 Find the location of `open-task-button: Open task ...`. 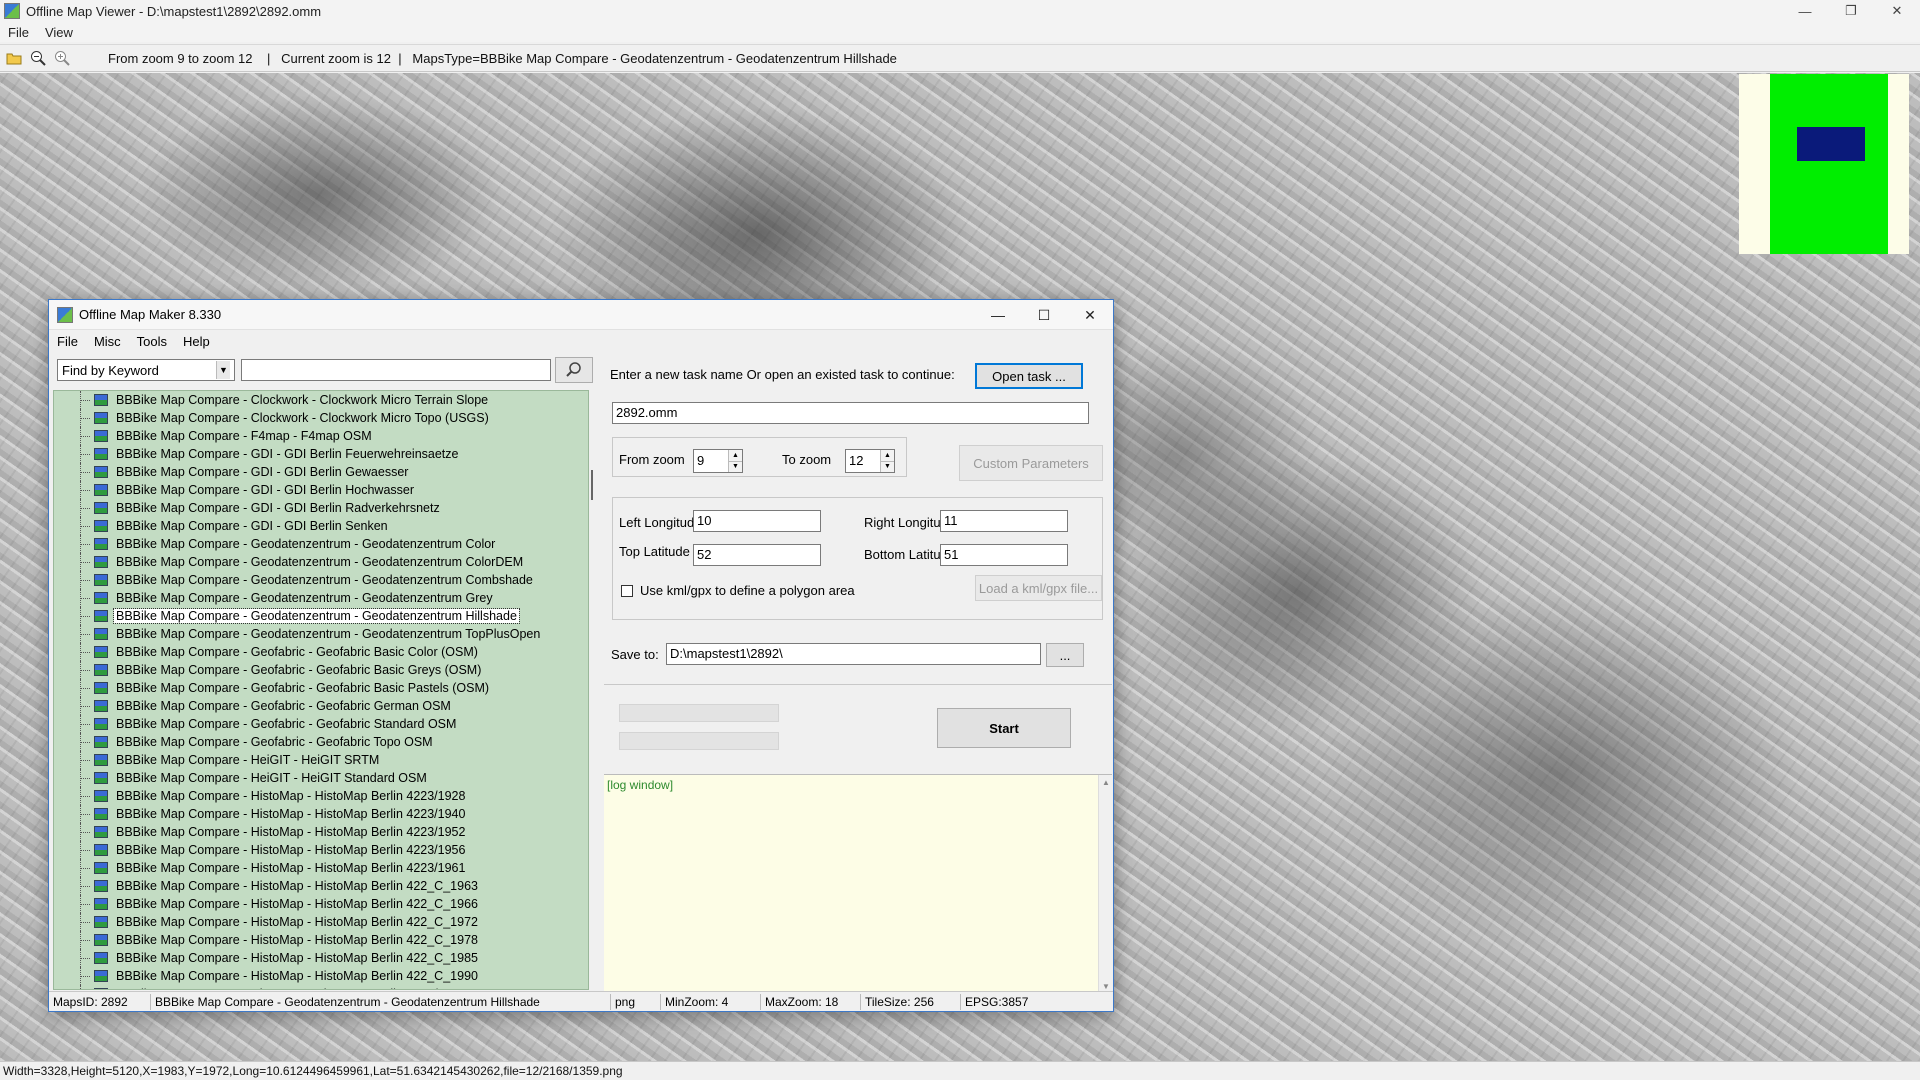

open-task-button: Open task ... is located at coordinates (1029, 376).